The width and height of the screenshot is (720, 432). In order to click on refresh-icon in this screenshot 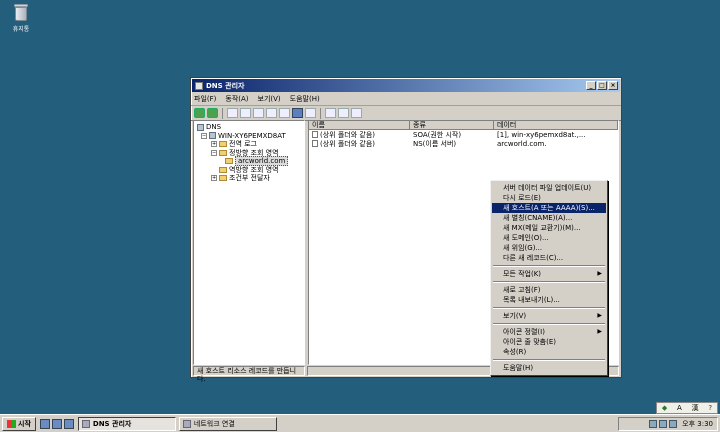, I will do `click(271, 113)`.